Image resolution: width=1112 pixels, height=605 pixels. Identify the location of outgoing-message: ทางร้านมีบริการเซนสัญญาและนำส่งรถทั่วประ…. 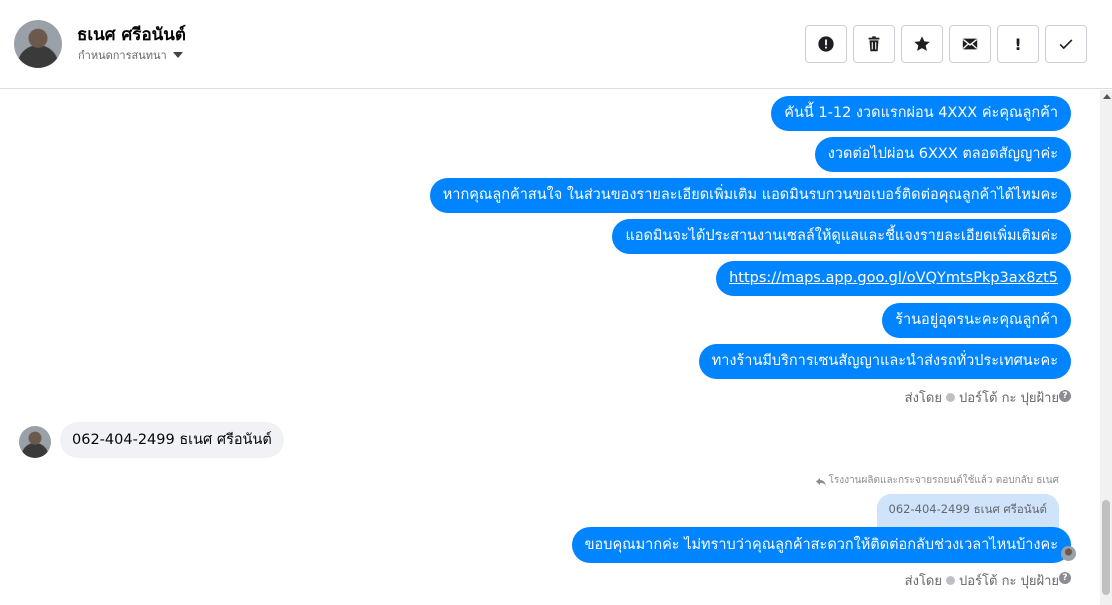
(884, 361).